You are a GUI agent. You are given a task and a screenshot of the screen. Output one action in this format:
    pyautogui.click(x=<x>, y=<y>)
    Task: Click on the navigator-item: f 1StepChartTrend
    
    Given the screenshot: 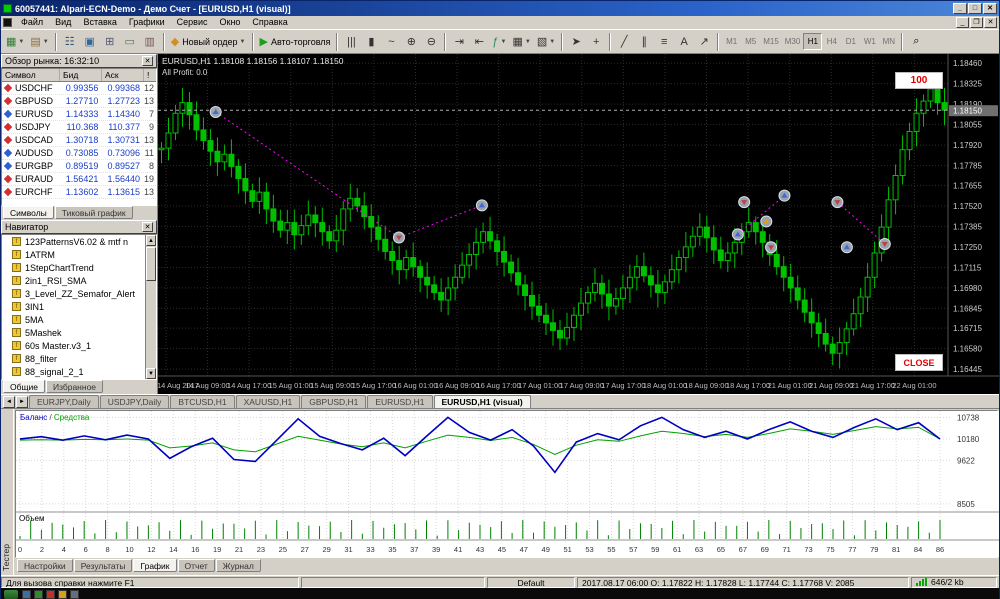 What is the action you would take?
    pyautogui.click(x=79, y=267)
    